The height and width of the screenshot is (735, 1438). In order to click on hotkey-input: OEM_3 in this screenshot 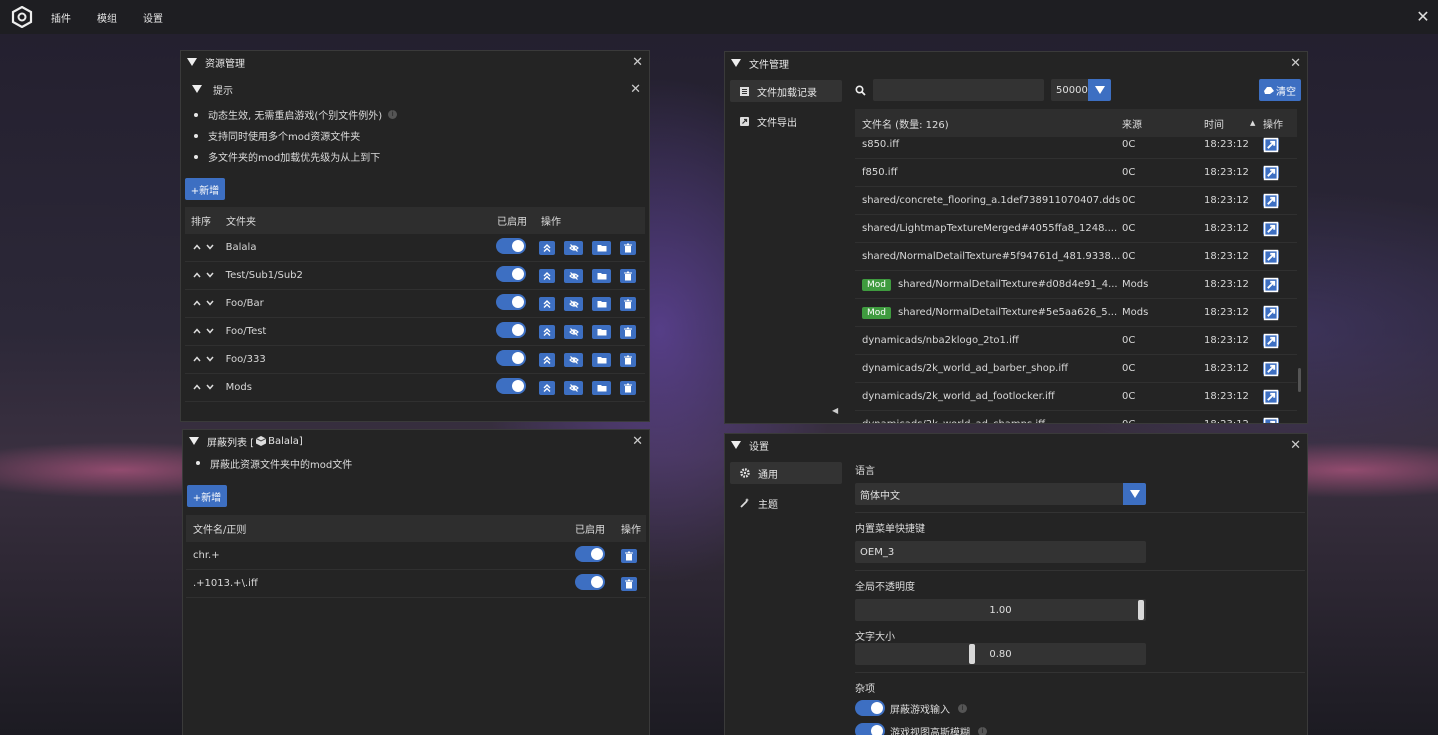, I will do `click(1000, 552)`.